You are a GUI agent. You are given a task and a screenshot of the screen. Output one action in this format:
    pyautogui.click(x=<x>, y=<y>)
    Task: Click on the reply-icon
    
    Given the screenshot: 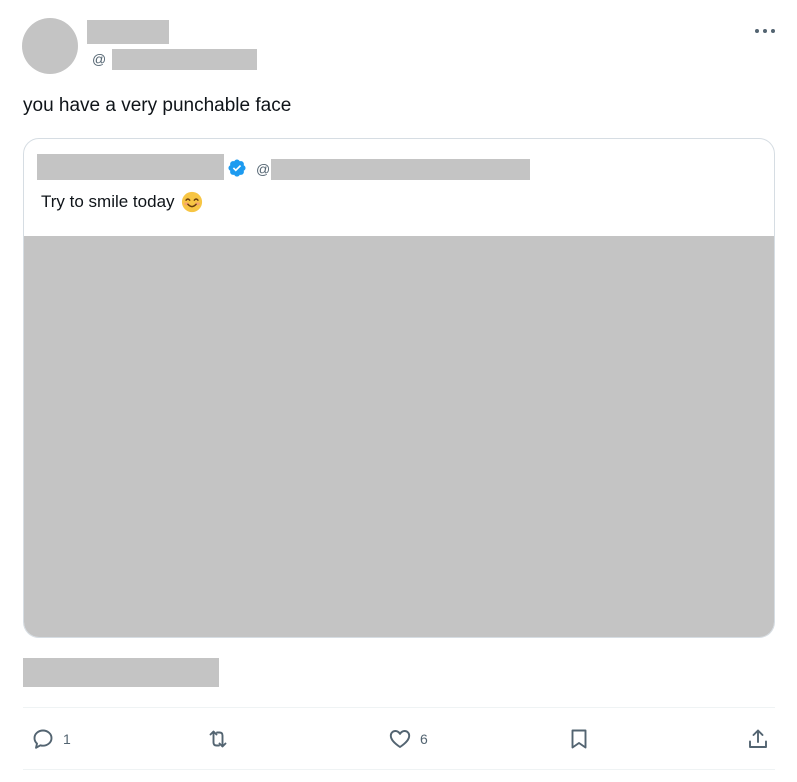 What is the action you would take?
    pyautogui.click(x=43, y=739)
    